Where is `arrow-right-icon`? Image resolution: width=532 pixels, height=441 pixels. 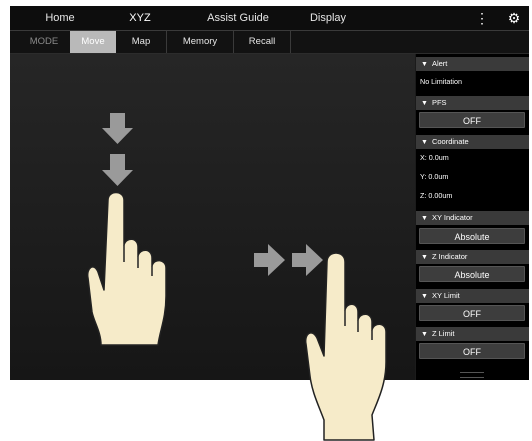 arrow-right-icon is located at coordinates (288, 260).